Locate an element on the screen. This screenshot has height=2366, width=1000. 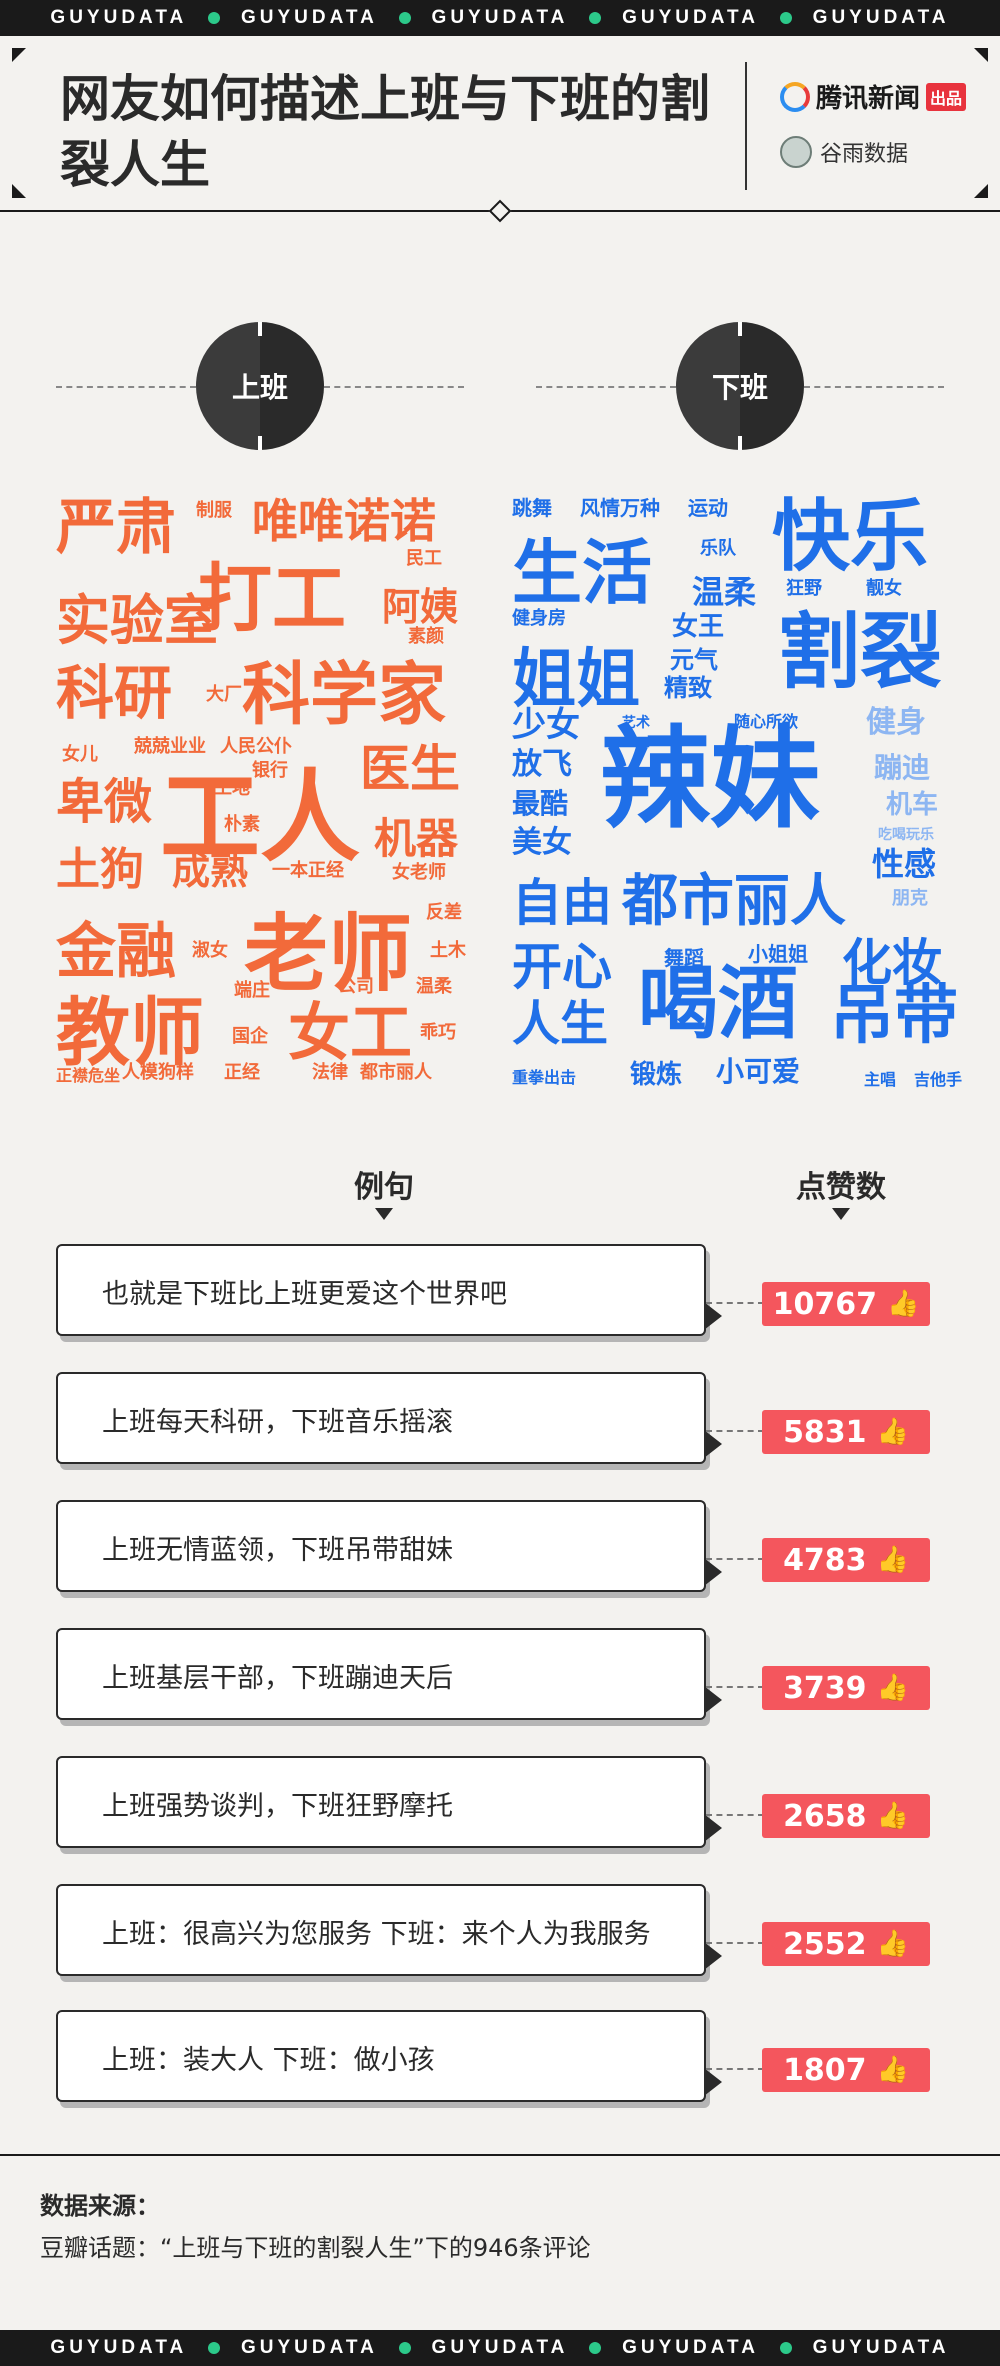
likes-count: 2552 👍 is located at coordinates (846, 1944).